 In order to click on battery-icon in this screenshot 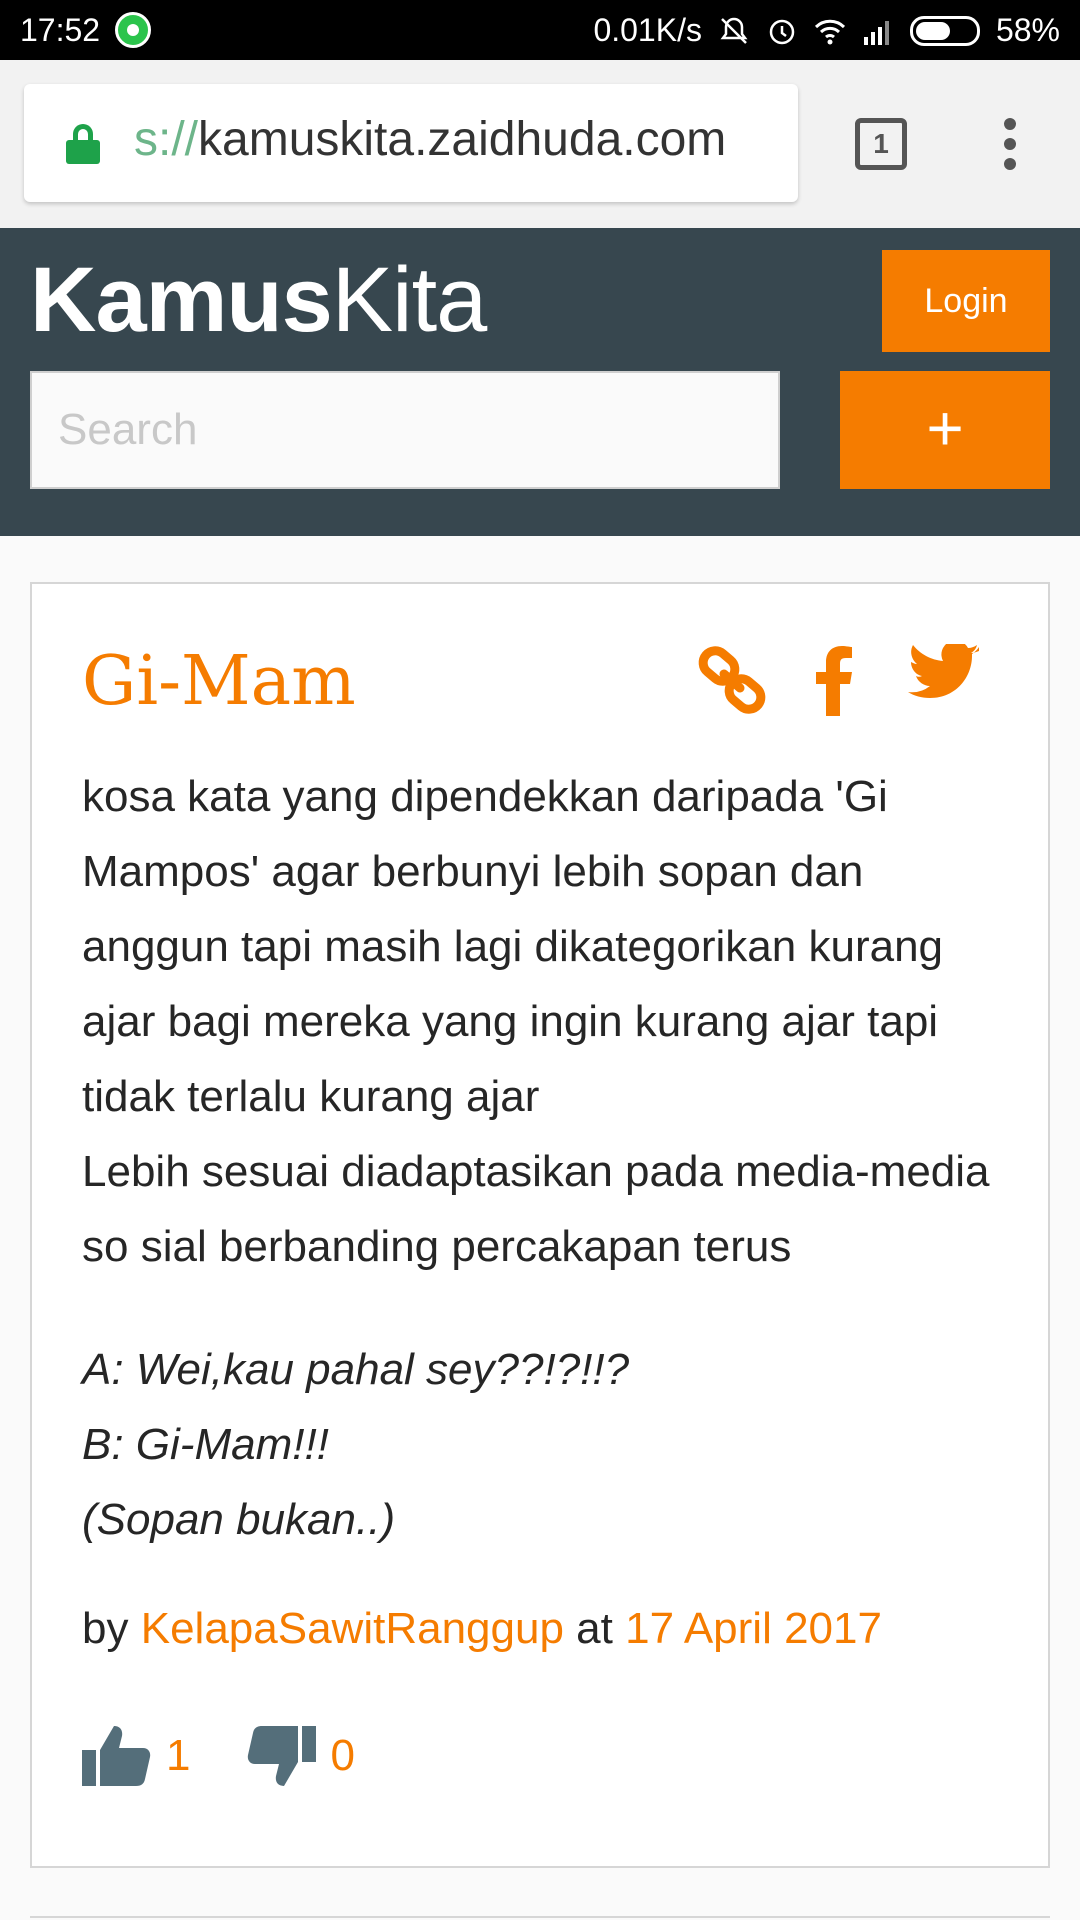, I will do `click(944, 30)`.